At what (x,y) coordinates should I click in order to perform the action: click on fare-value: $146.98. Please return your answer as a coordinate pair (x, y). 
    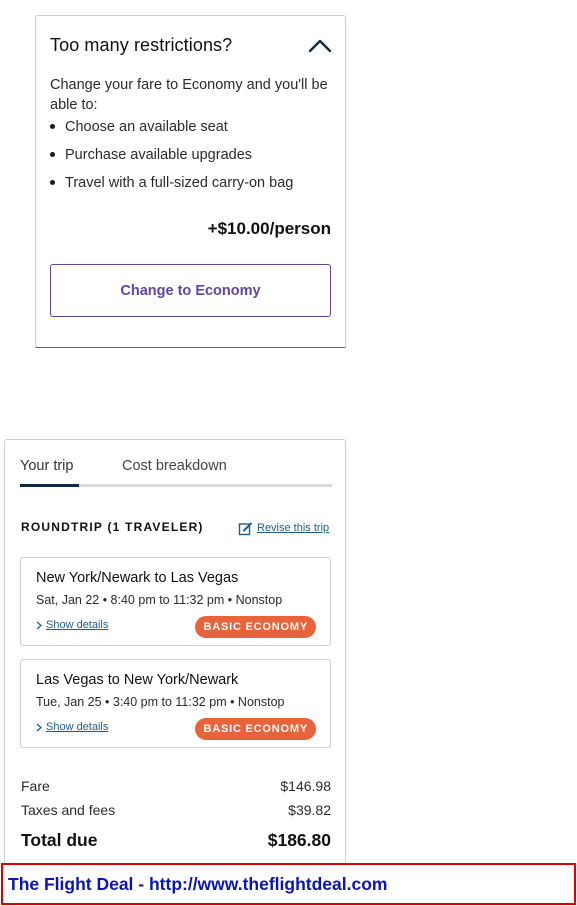
    Looking at the image, I should click on (305, 786).